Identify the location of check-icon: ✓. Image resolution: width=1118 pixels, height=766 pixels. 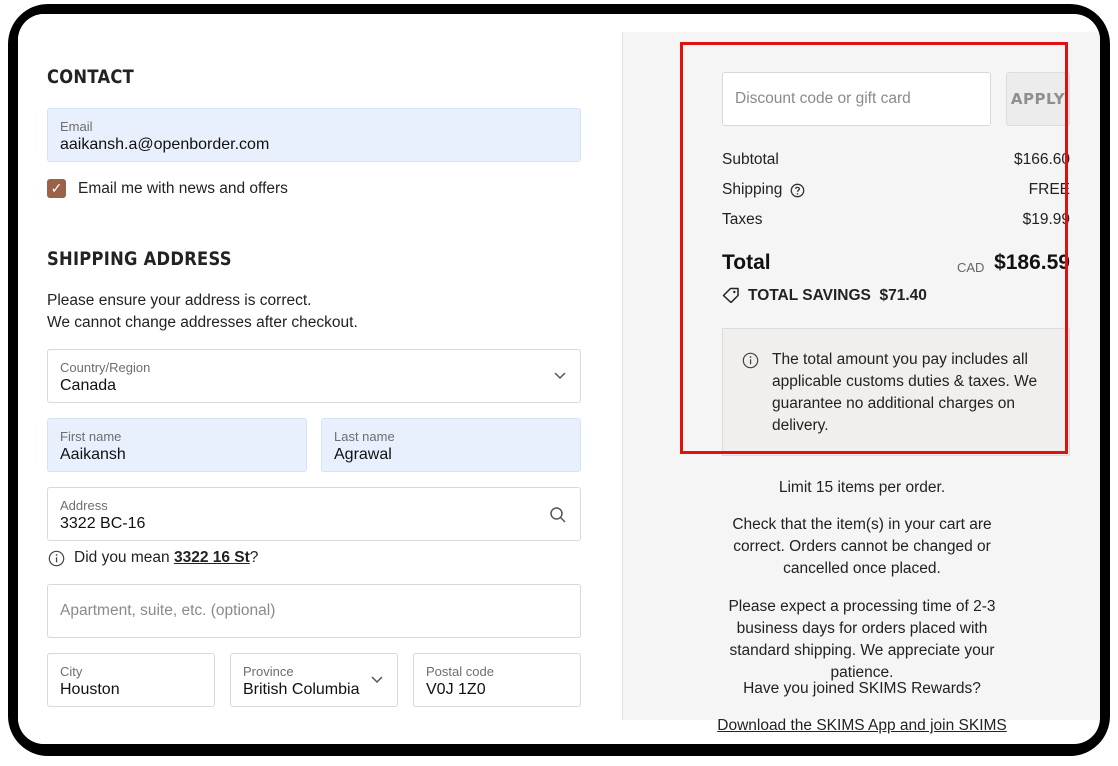
(56, 188).